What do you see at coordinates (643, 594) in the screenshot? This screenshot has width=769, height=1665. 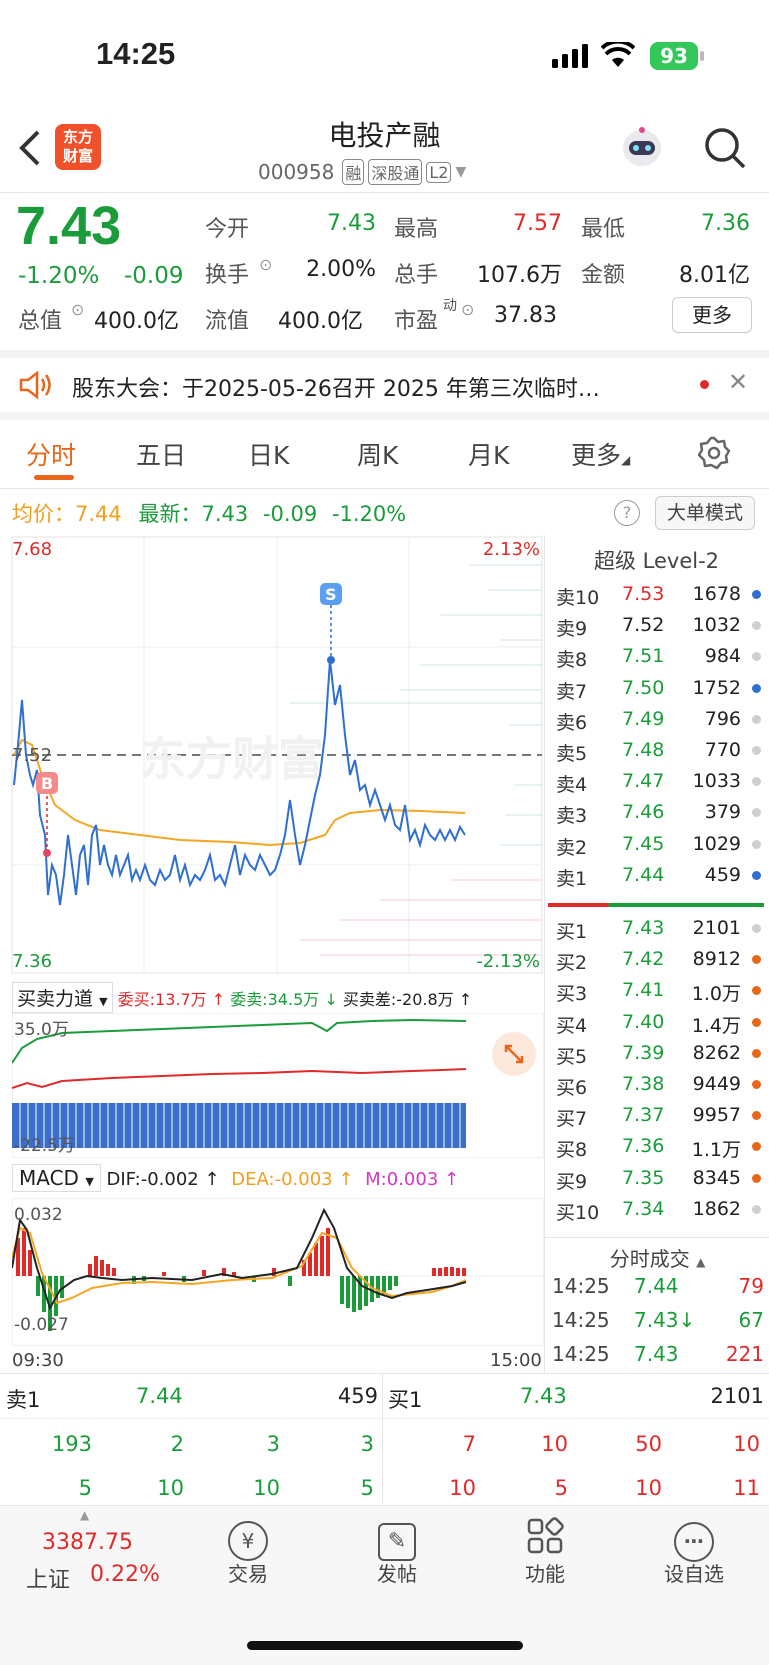 I see `level-price: 7.53` at bounding box center [643, 594].